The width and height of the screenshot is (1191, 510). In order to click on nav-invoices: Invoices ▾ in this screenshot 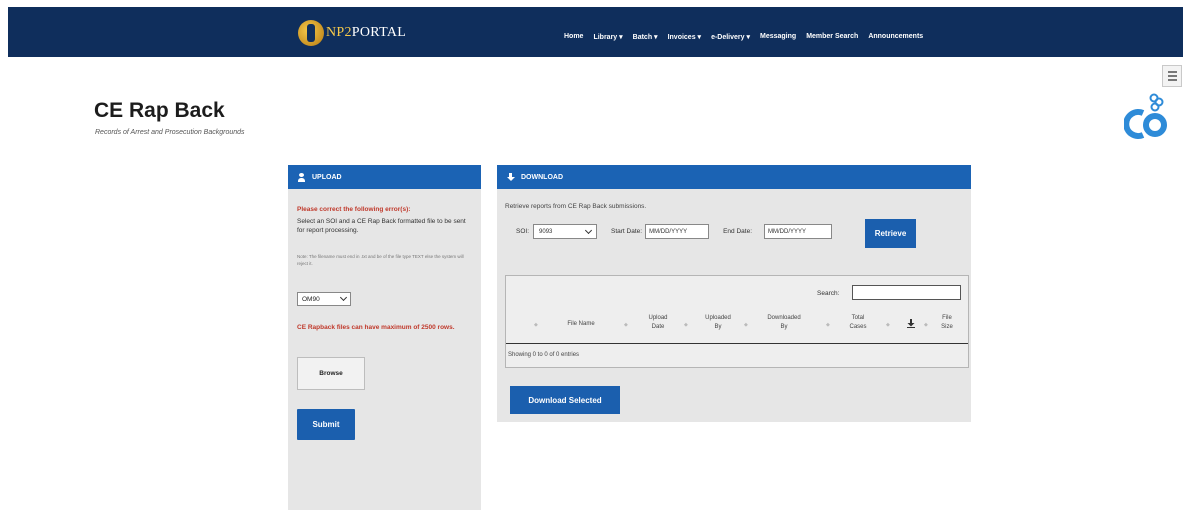, I will do `click(684, 37)`.